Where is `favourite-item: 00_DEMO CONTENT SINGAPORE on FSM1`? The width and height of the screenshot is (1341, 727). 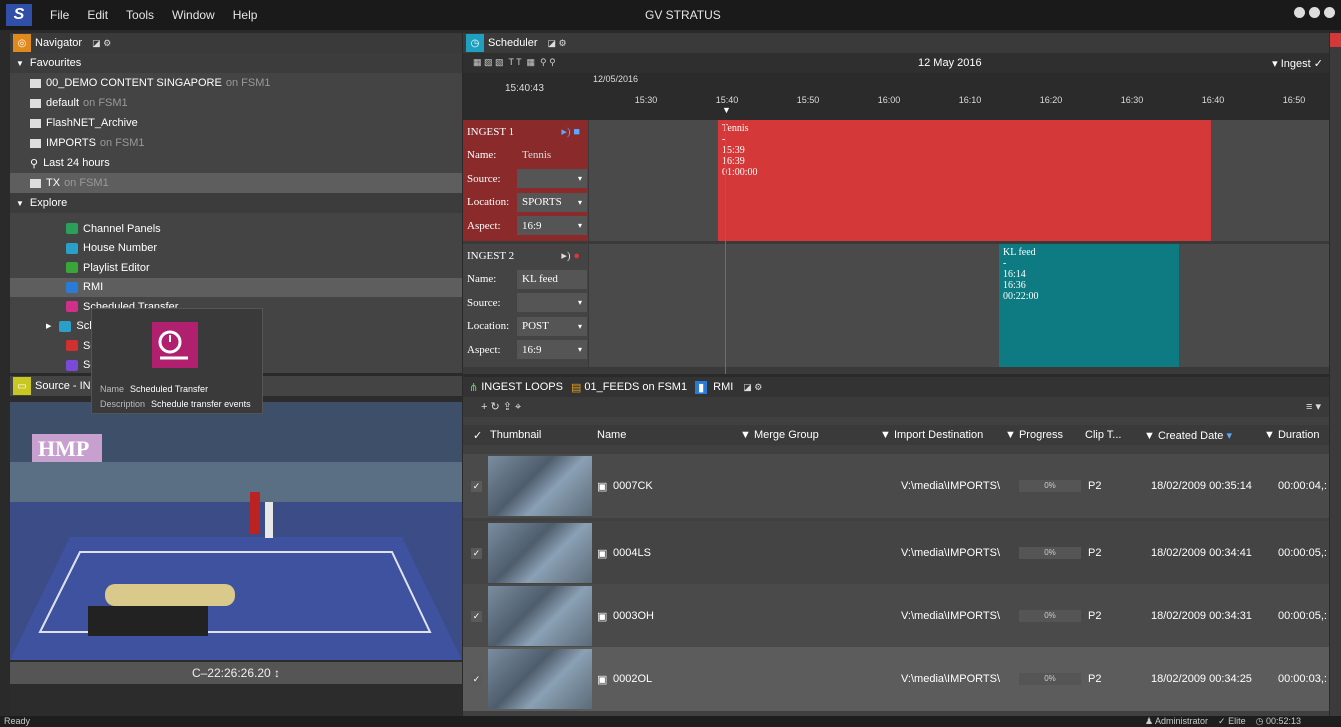
favourite-item: 00_DEMO CONTENT SINGAPORE on FSM1 is located at coordinates (236, 83).